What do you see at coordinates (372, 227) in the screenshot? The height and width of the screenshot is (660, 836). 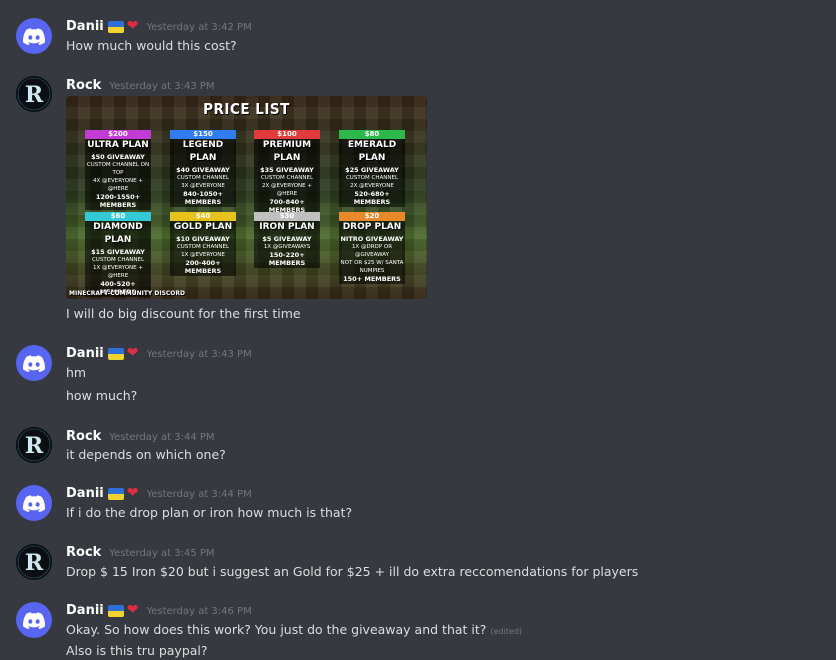 I see `plan-name: DROP PLAN` at bounding box center [372, 227].